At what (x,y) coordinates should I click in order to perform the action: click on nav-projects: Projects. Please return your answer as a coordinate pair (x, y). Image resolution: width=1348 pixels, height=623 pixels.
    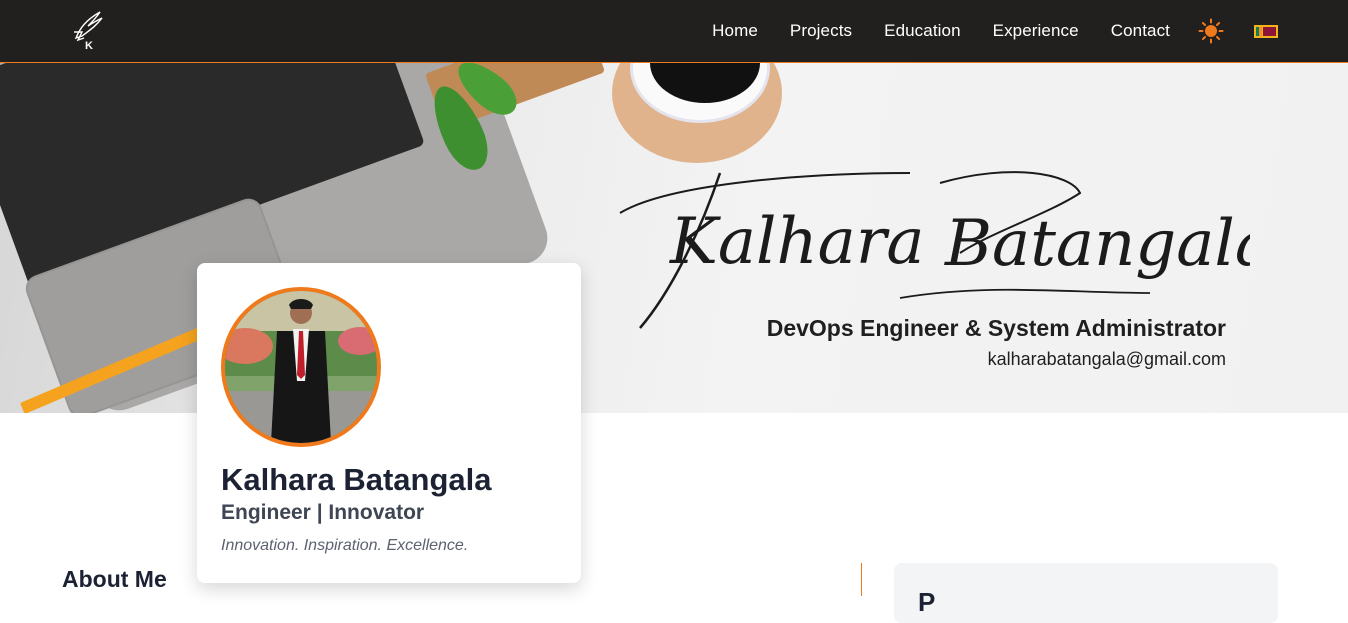
    Looking at the image, I should click on (821, 31).